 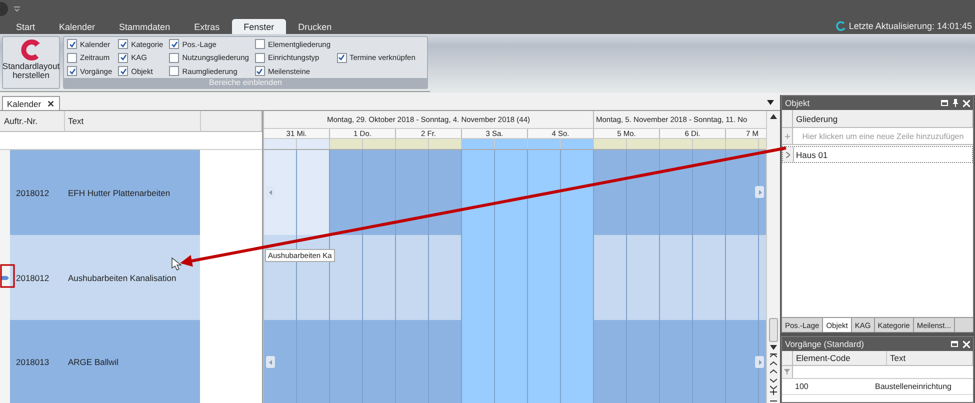 I want to click on close-button: ✕, so click(x=51, y=103).